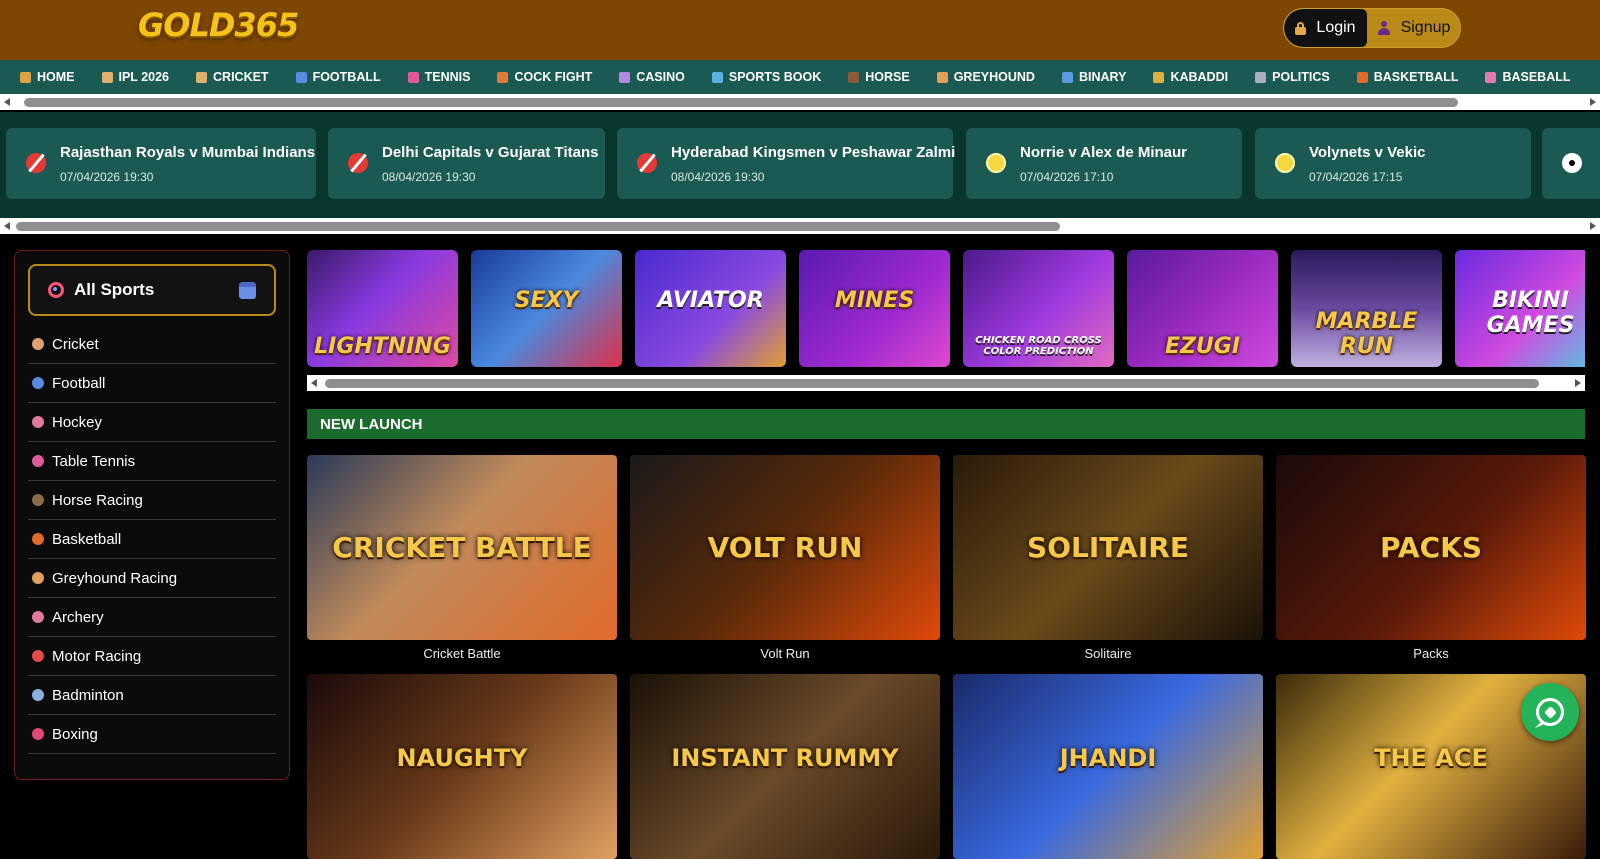 The height and width of the screenshot is (859, 1600). I want to click on casino-game-tile: EZUGI, so click(1202, 308).